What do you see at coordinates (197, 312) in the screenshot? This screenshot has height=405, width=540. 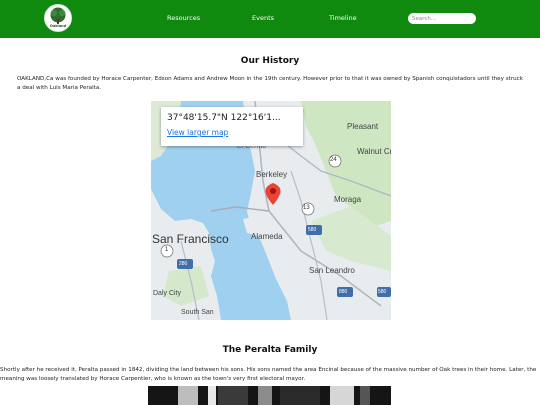 I see `map-label-south-san: South San` at bounding box center [197, 312].